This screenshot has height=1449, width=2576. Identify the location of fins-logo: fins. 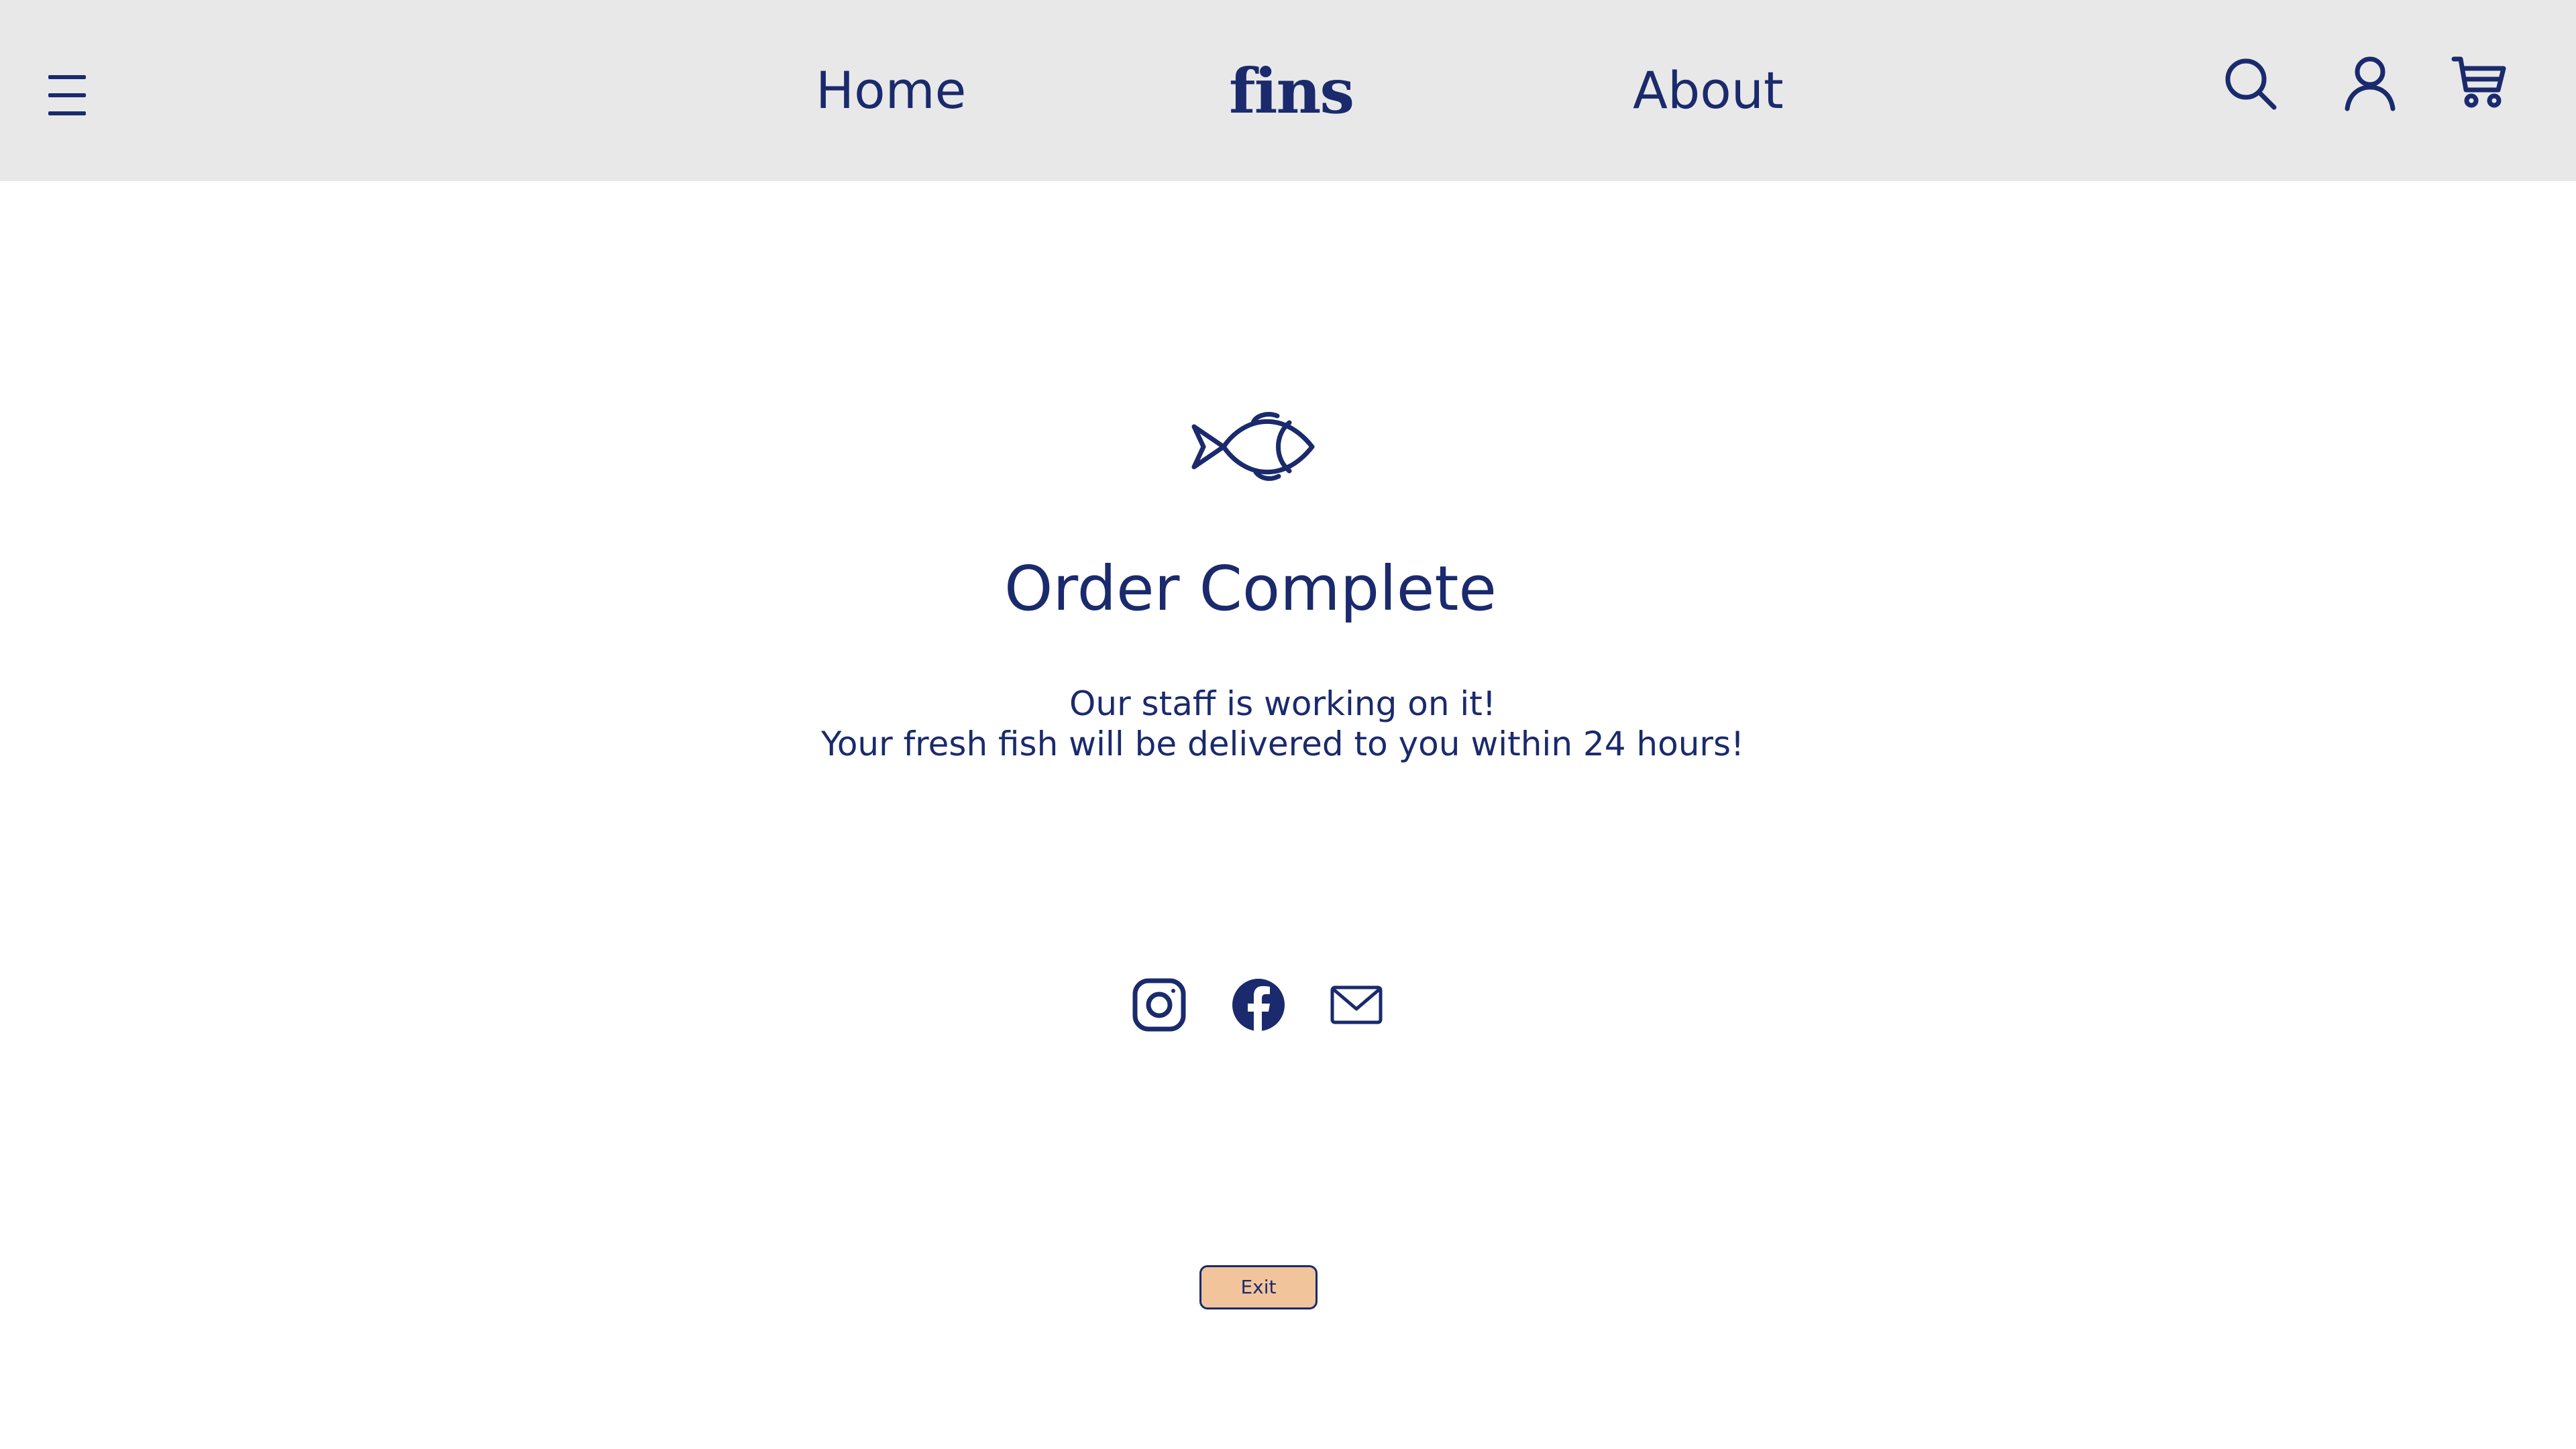
(1291, 91).